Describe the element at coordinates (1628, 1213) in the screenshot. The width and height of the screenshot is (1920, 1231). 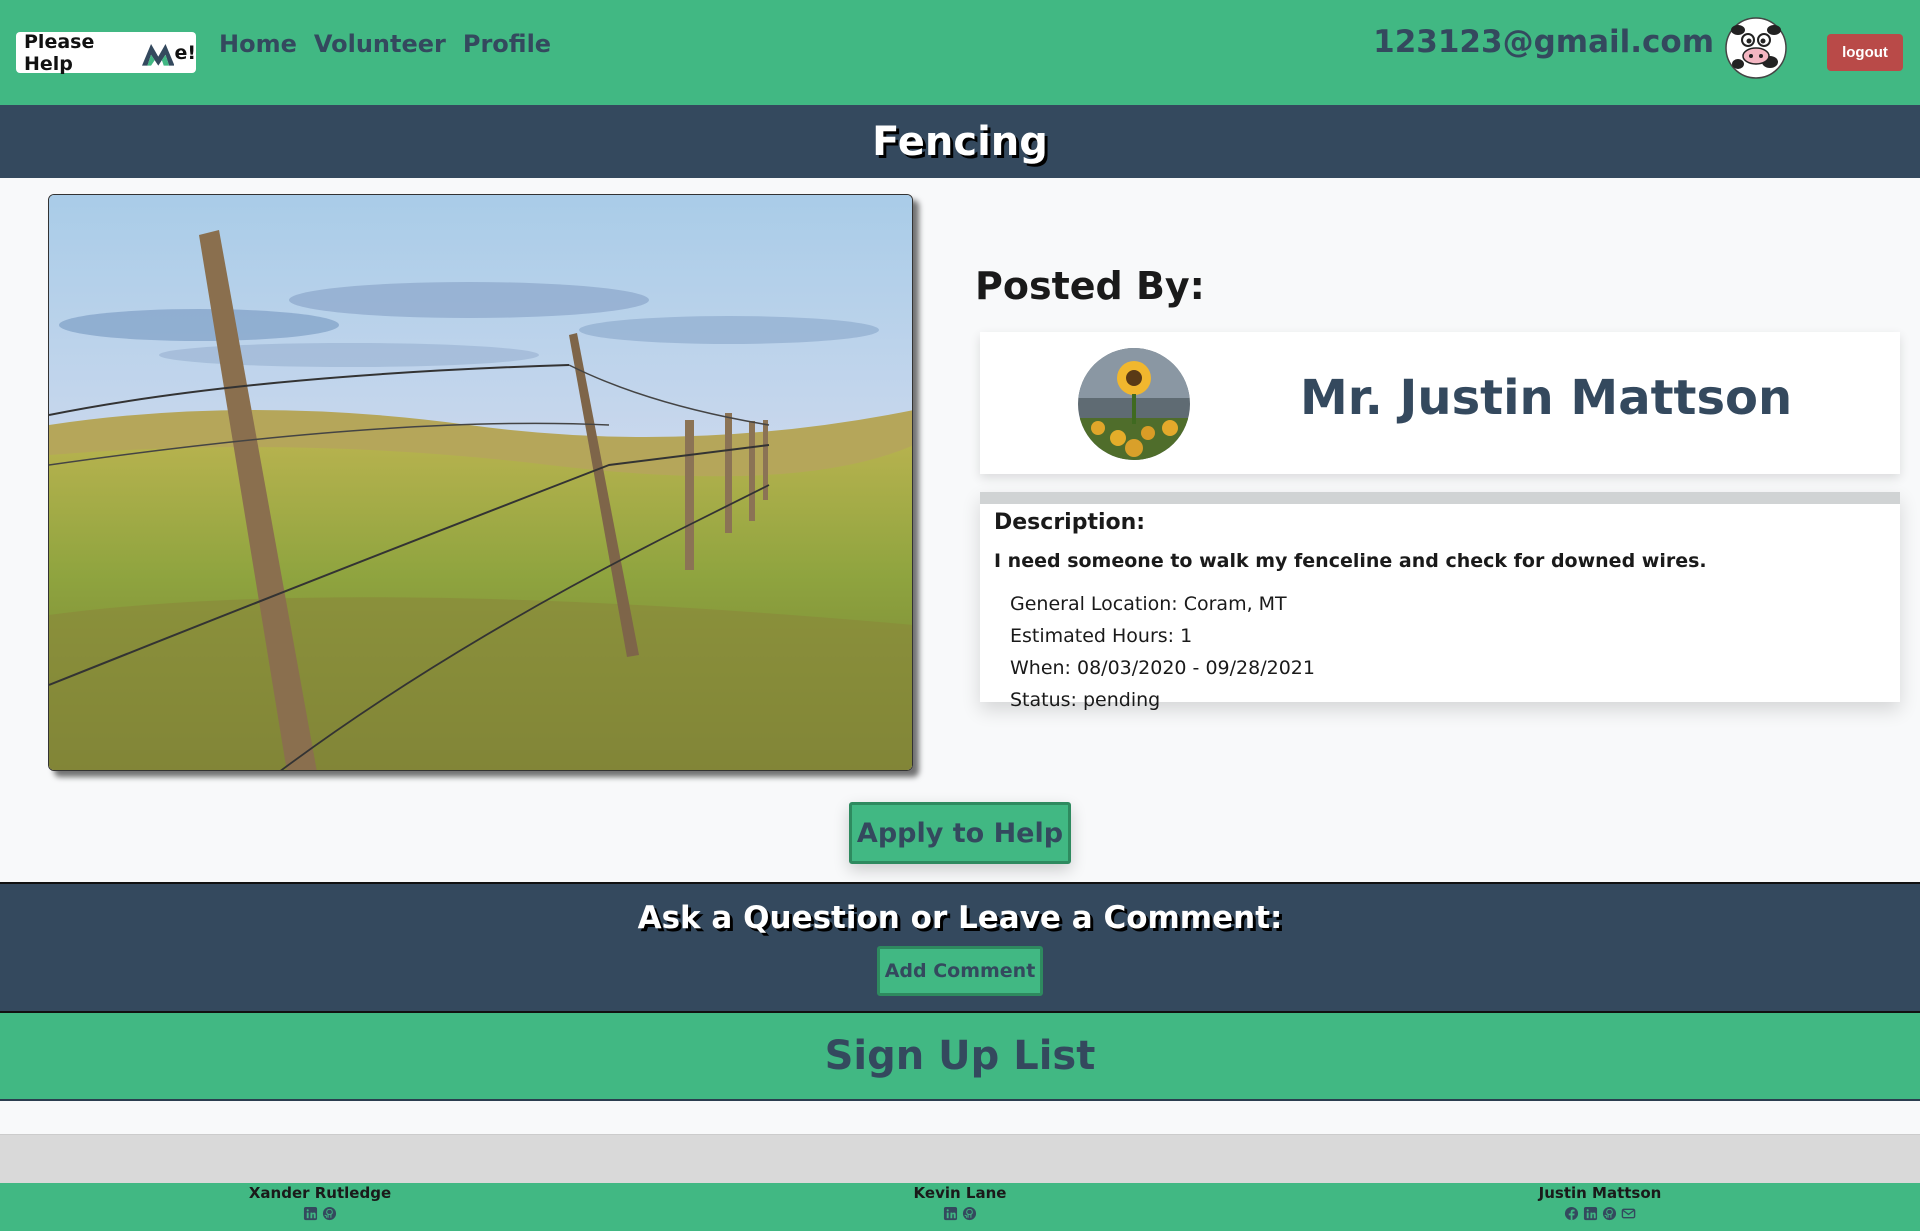
I see `email-icon` at that location.